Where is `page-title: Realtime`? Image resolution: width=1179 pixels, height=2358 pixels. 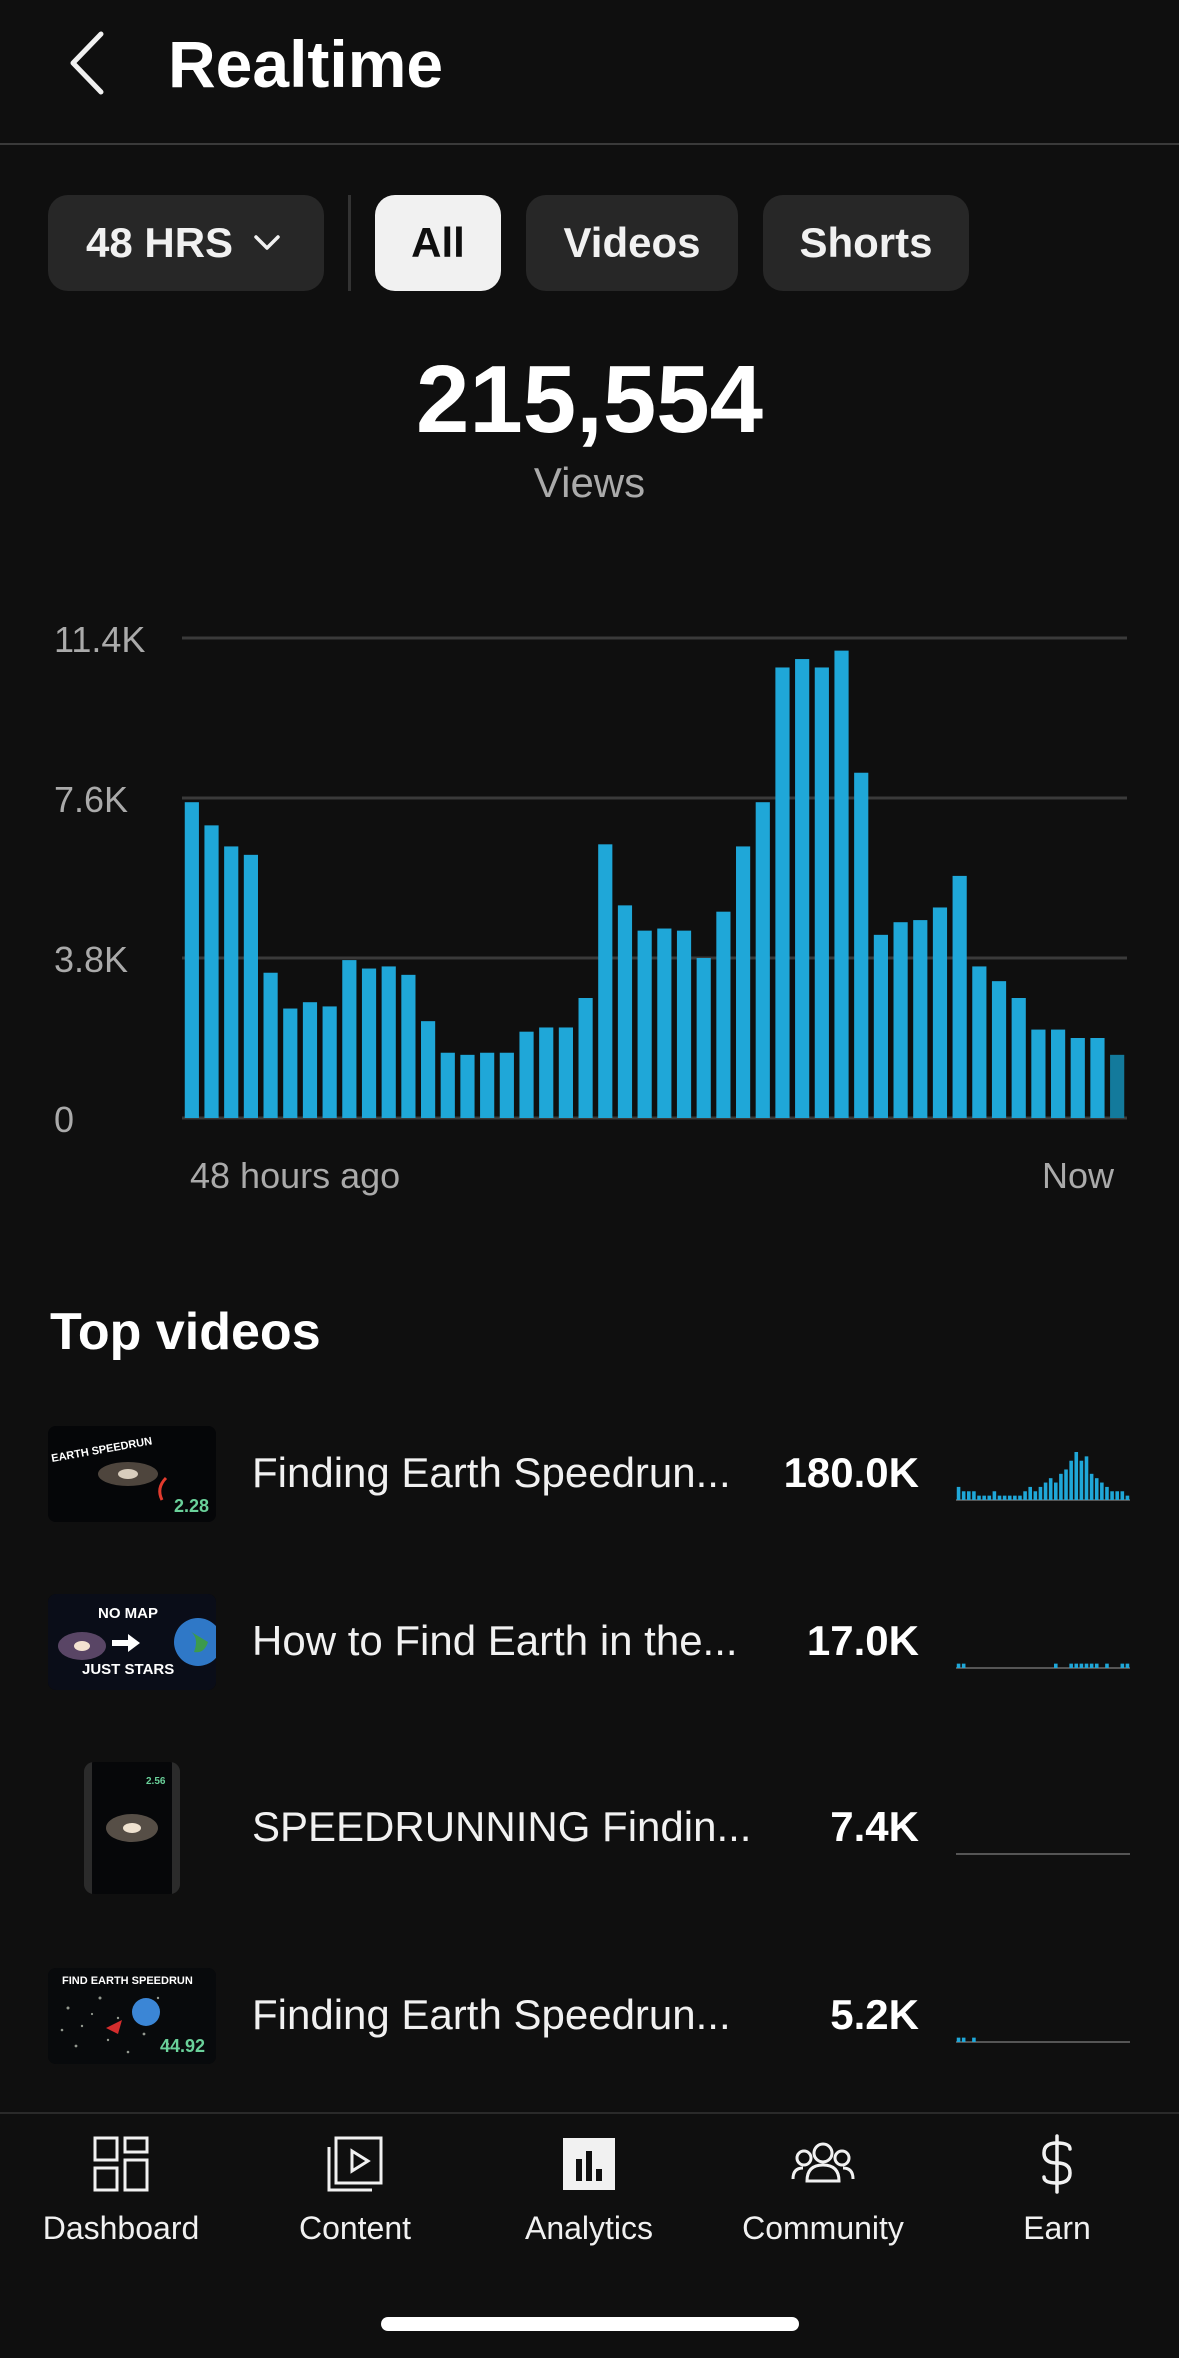
page-title: Realtime is located at coordinates (306, 64).